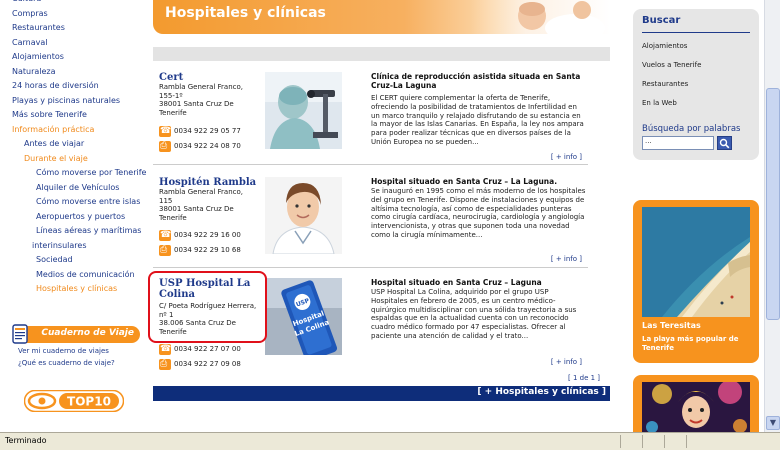  I want to click on section-footer-bar: [ + Hospitales y clínicas ], so click(381, 393).